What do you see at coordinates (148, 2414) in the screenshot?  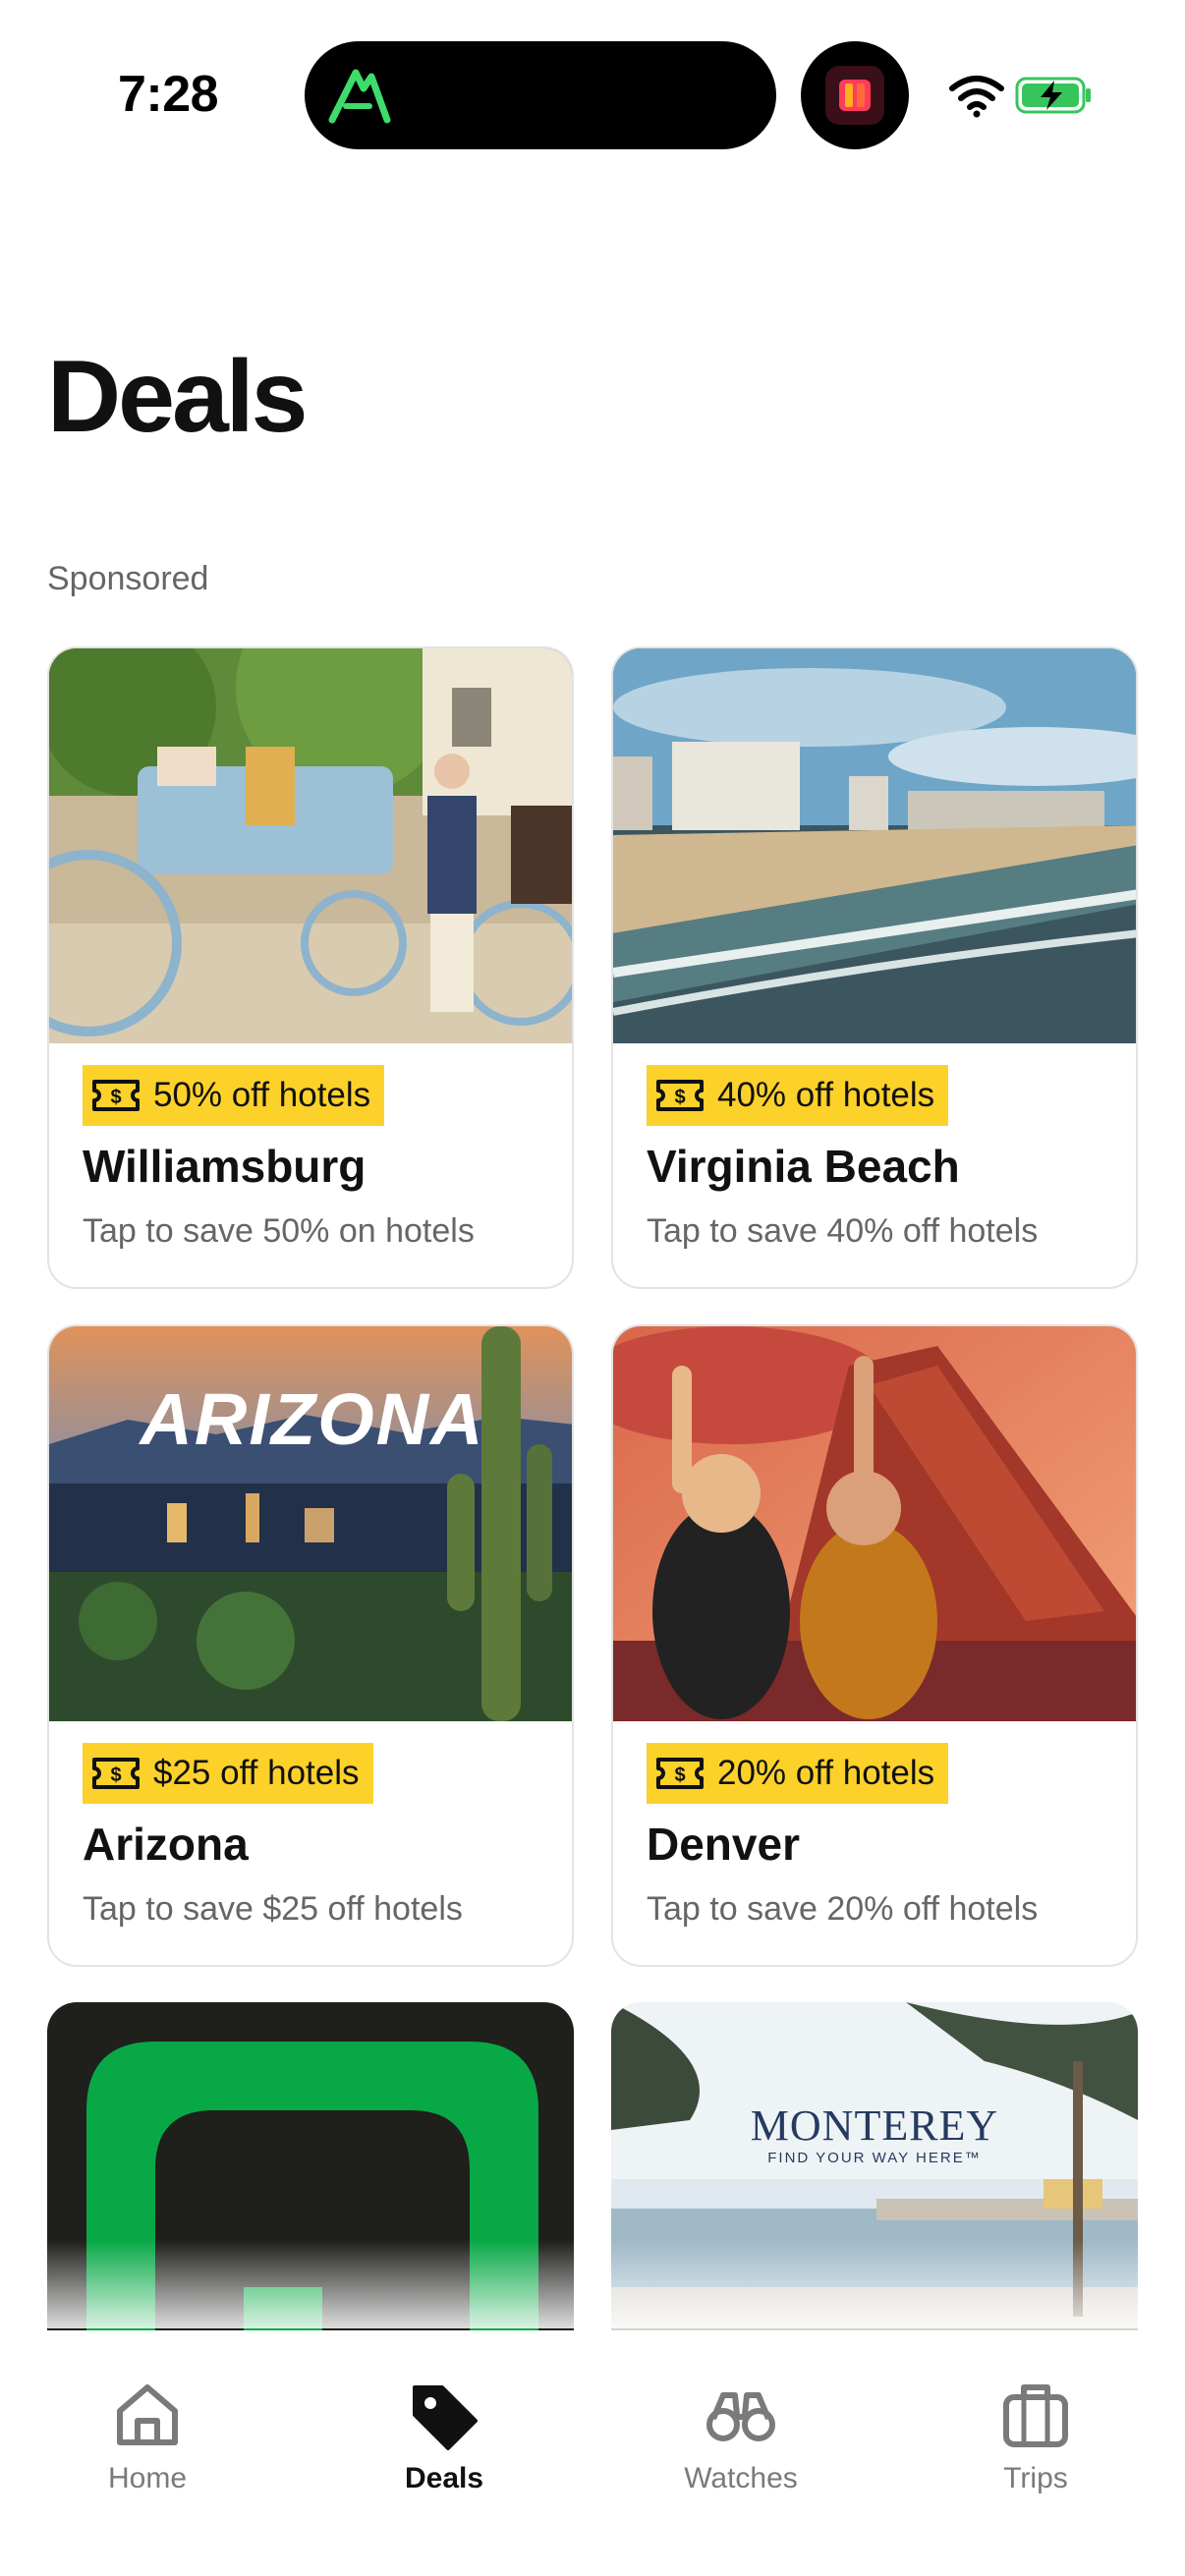 I see `home-icon` at bounding box center [148, 2414].